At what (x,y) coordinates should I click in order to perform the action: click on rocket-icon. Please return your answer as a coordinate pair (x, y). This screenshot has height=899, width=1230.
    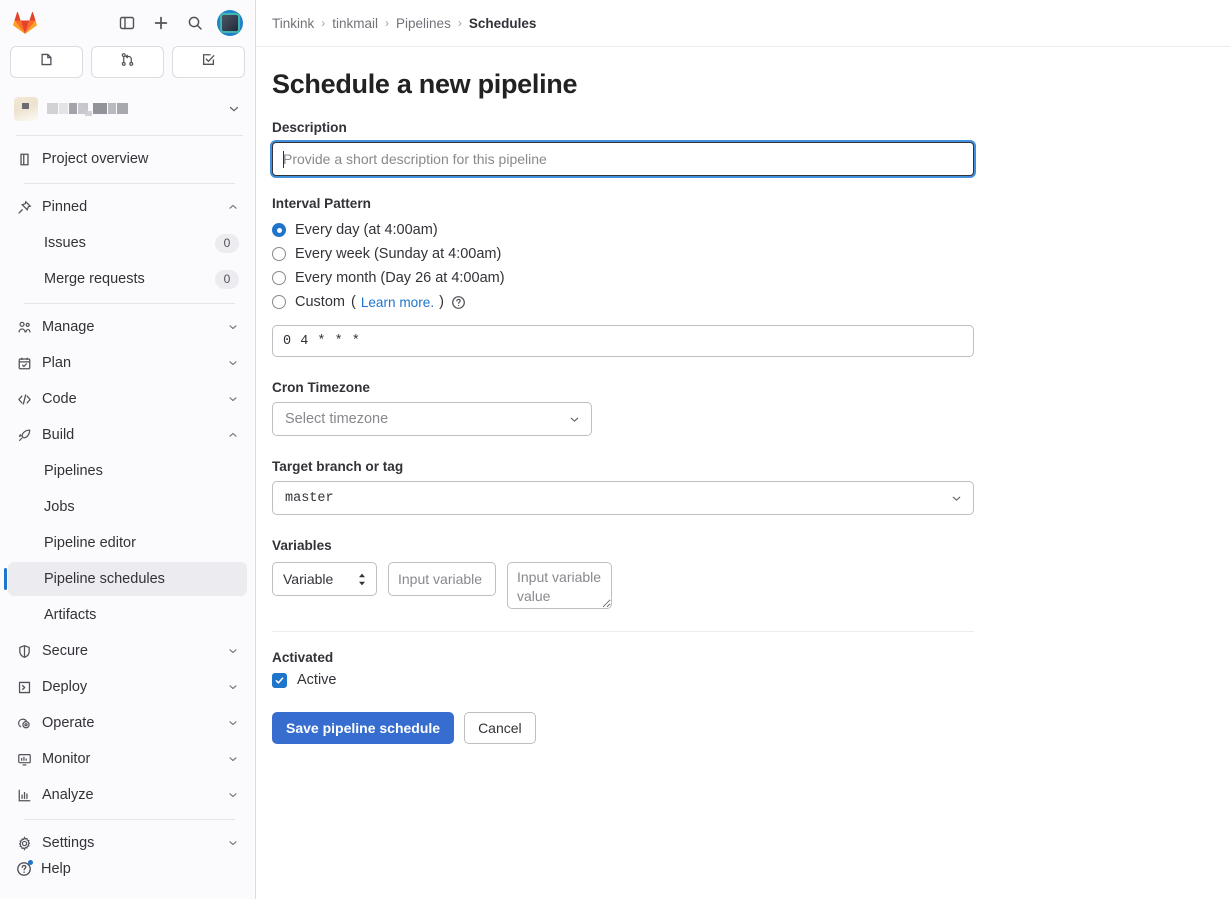
    Looking at the image, I should click on (24, 435).